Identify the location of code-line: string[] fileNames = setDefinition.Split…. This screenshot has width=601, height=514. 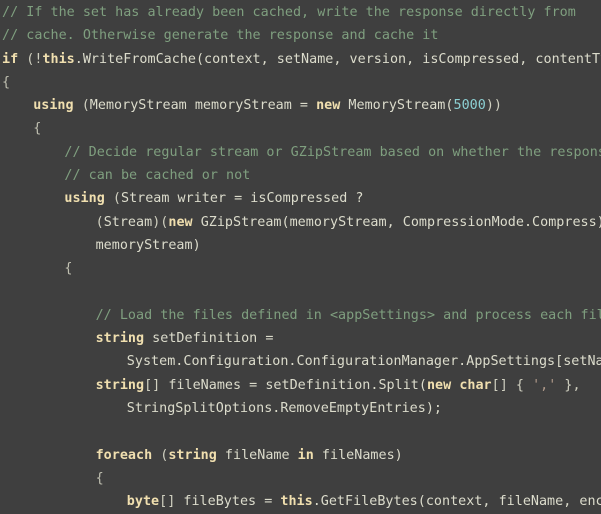
(301, 385).